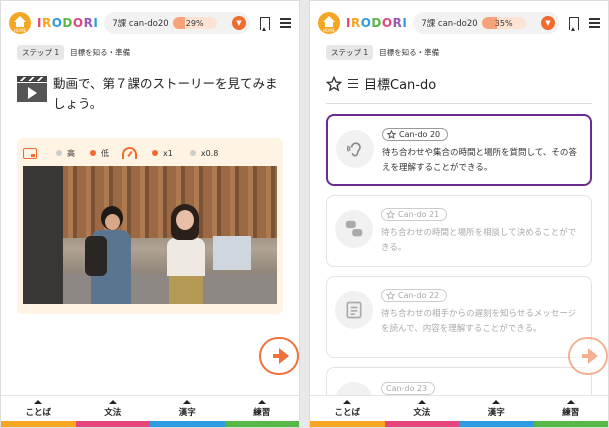 Image resolution: width=609 pixels, height=428 pixels. Describe the element at coordinates (32, 89) in the screenshot. I see `video-clapper-icon` at that location.